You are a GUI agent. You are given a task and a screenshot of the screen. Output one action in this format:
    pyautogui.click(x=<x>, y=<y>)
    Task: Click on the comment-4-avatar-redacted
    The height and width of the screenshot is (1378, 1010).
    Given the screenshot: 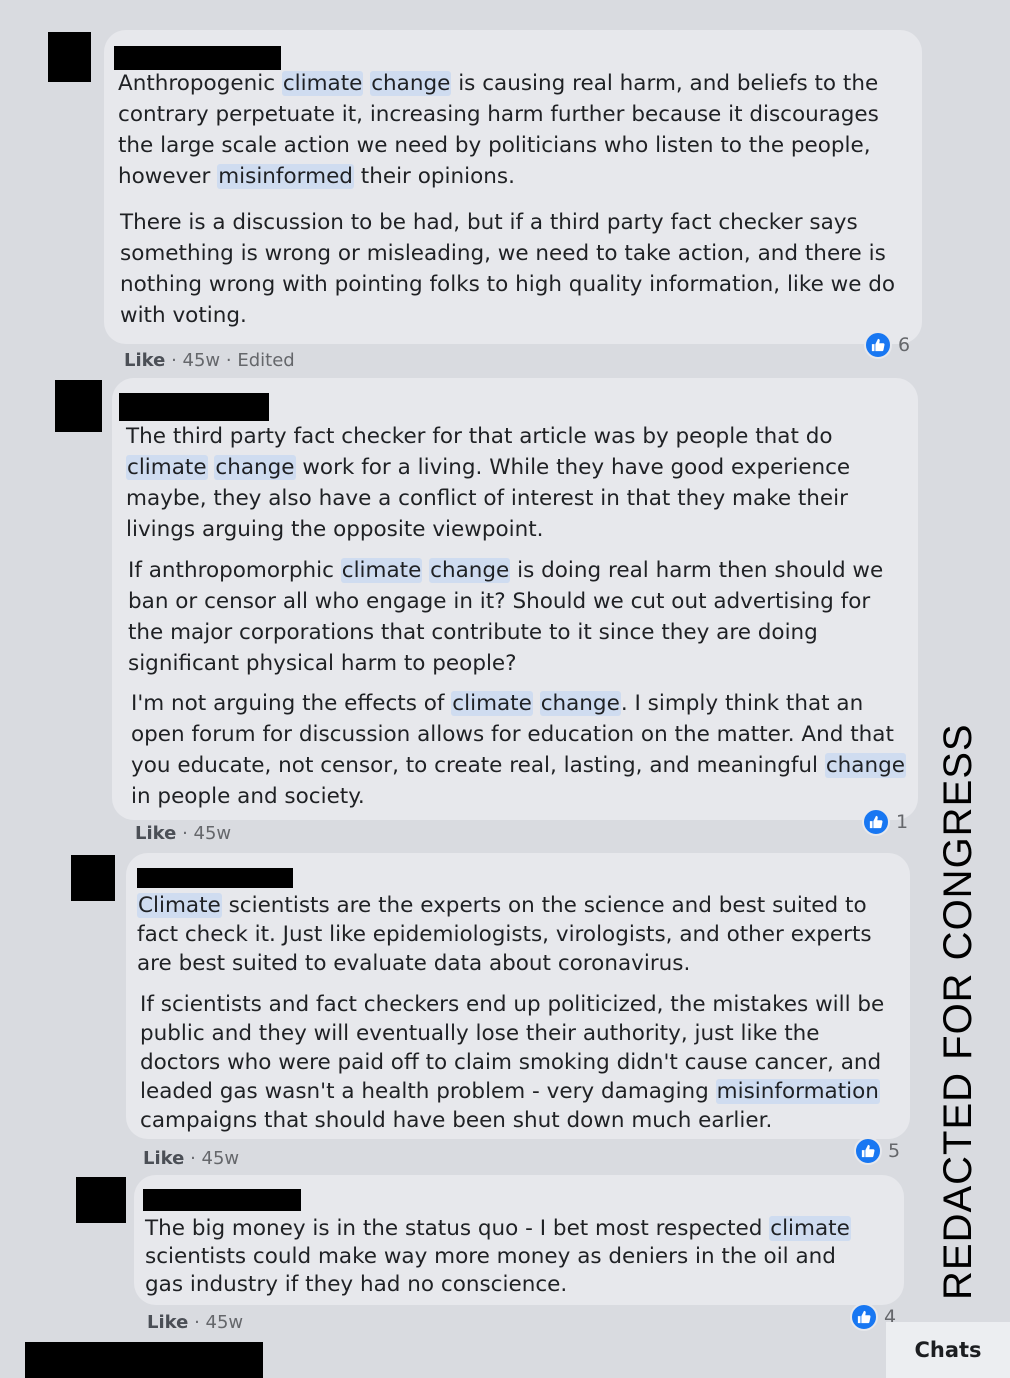 What is the action you would take?
    pyautogui.click(x=101, y=1200)
    